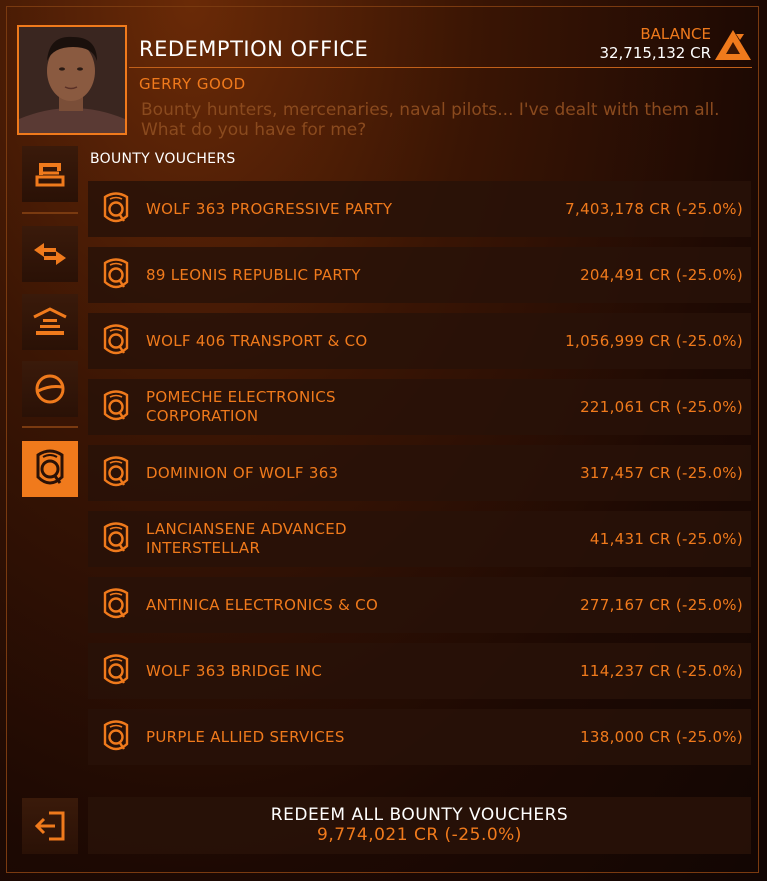 This screenshot has height=881, width=767. Describe the element at coordinates (655, 53) in the screenshot. I see `balance-value: 32,715,132 CR` at that location.